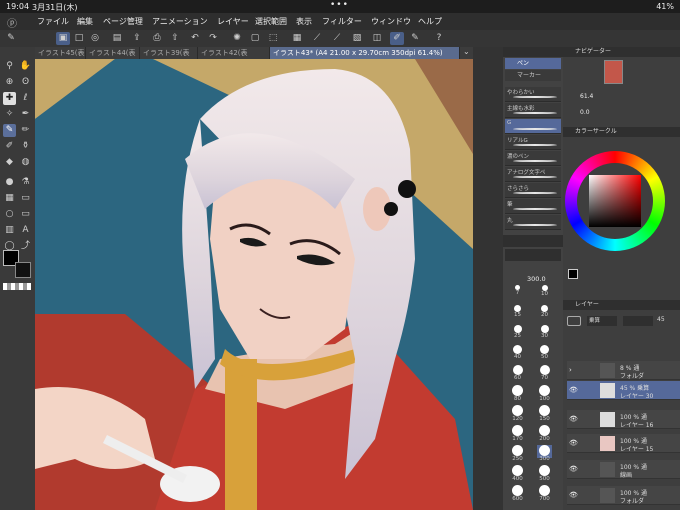 This screenshot has width=680, height=510. Describe the element at coordinates (533, 126) in the screenshot. I see `brush-item-selected: G` at that location.